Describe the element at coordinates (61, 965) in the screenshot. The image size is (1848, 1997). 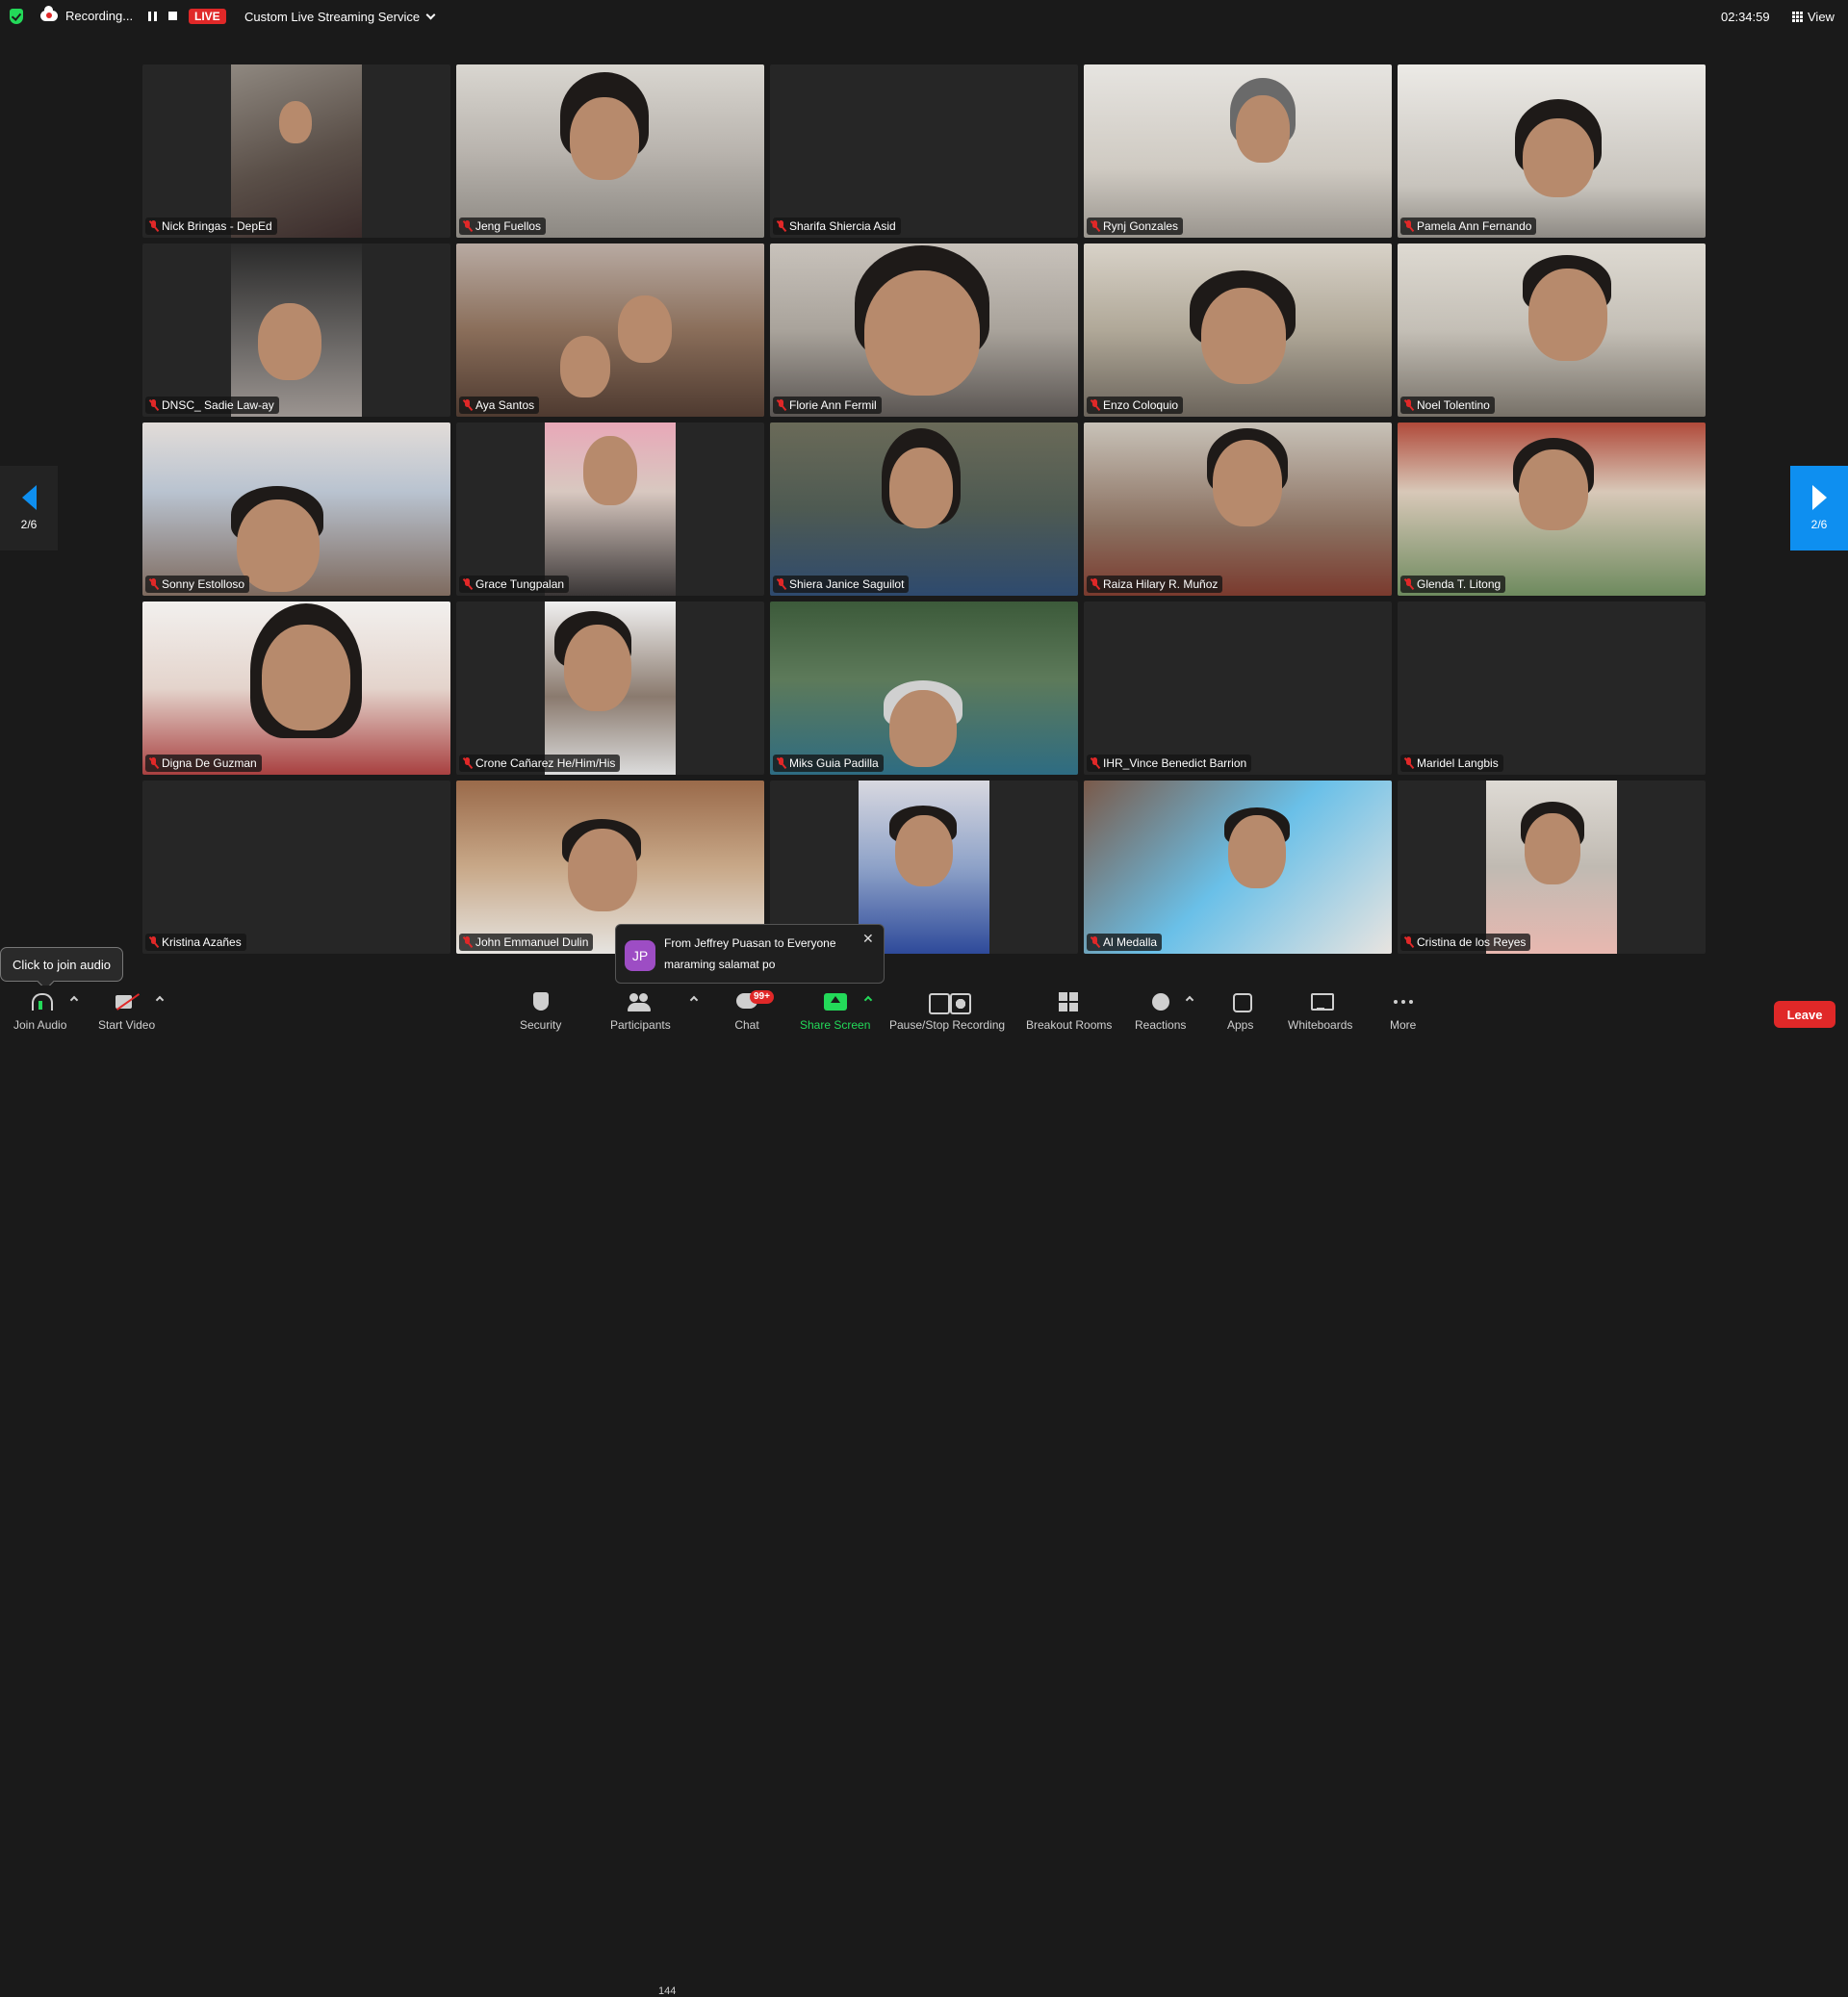
I see `join-audio-tooltip: Click to join audio` at that location.